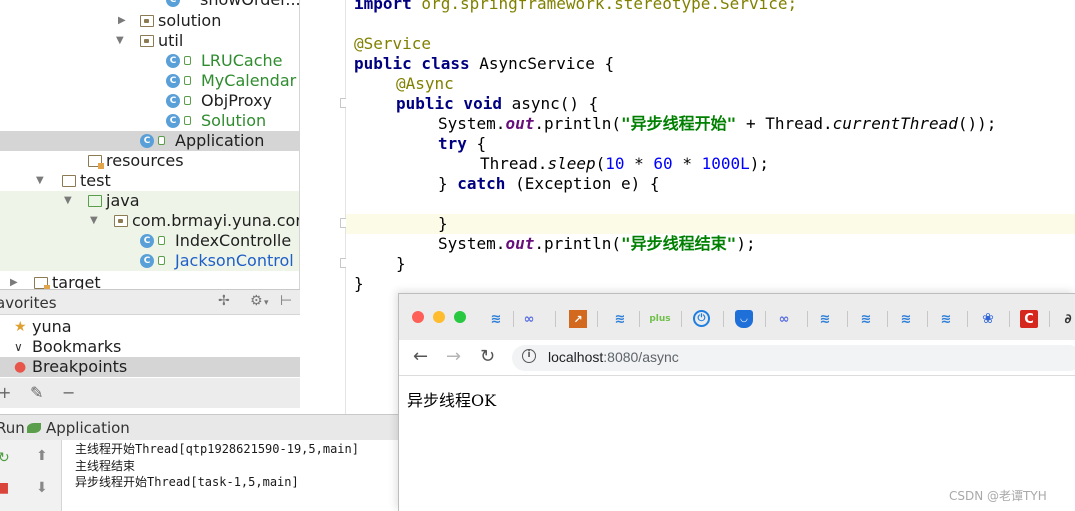  Describe the element at coordinates (793, 358) in the screenshot. I see `address-bar: i localhost:8080/async` at that location.